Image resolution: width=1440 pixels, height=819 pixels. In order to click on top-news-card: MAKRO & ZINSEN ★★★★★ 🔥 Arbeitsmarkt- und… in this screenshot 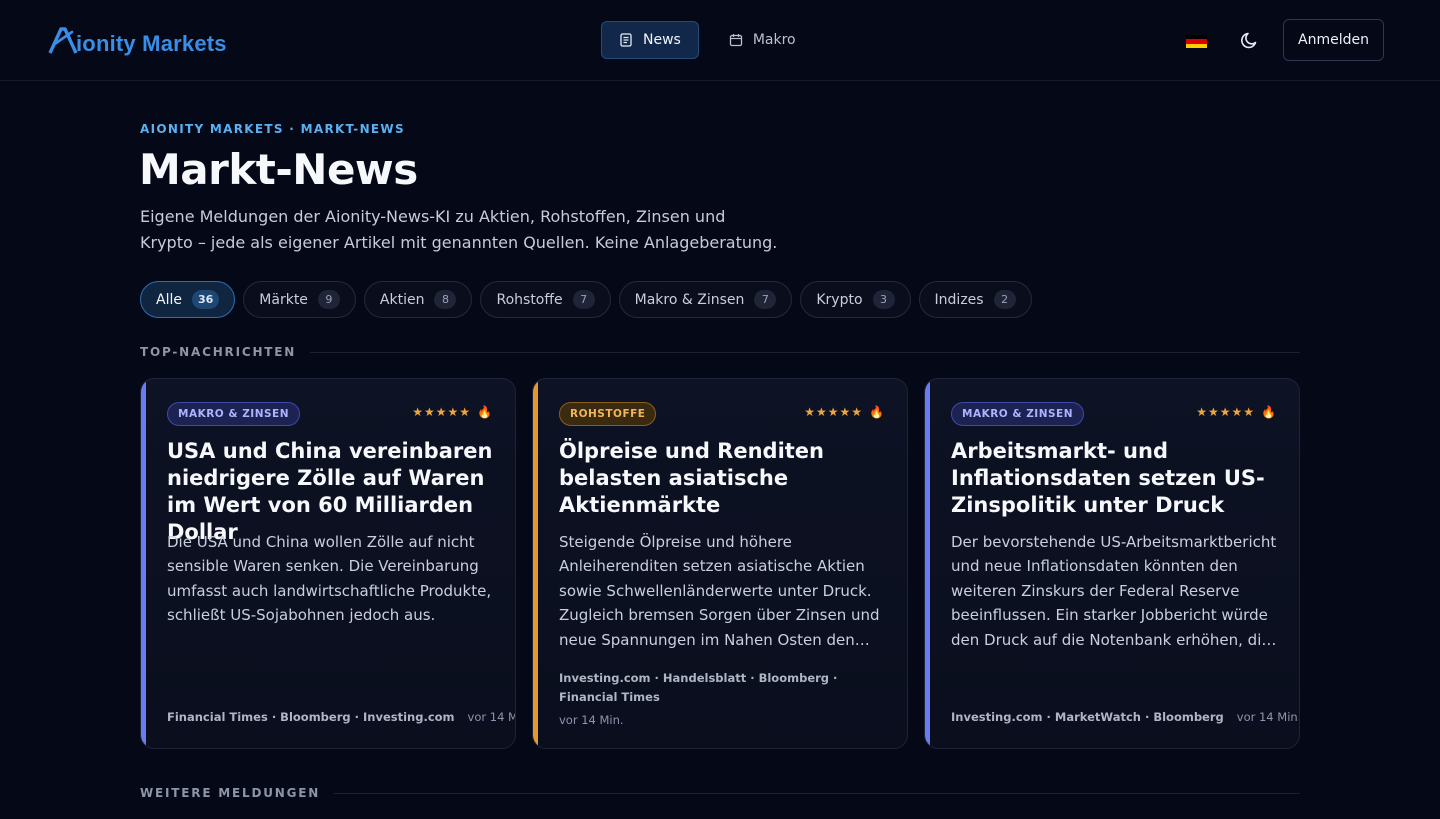, I will do `click(1112, 563)`.